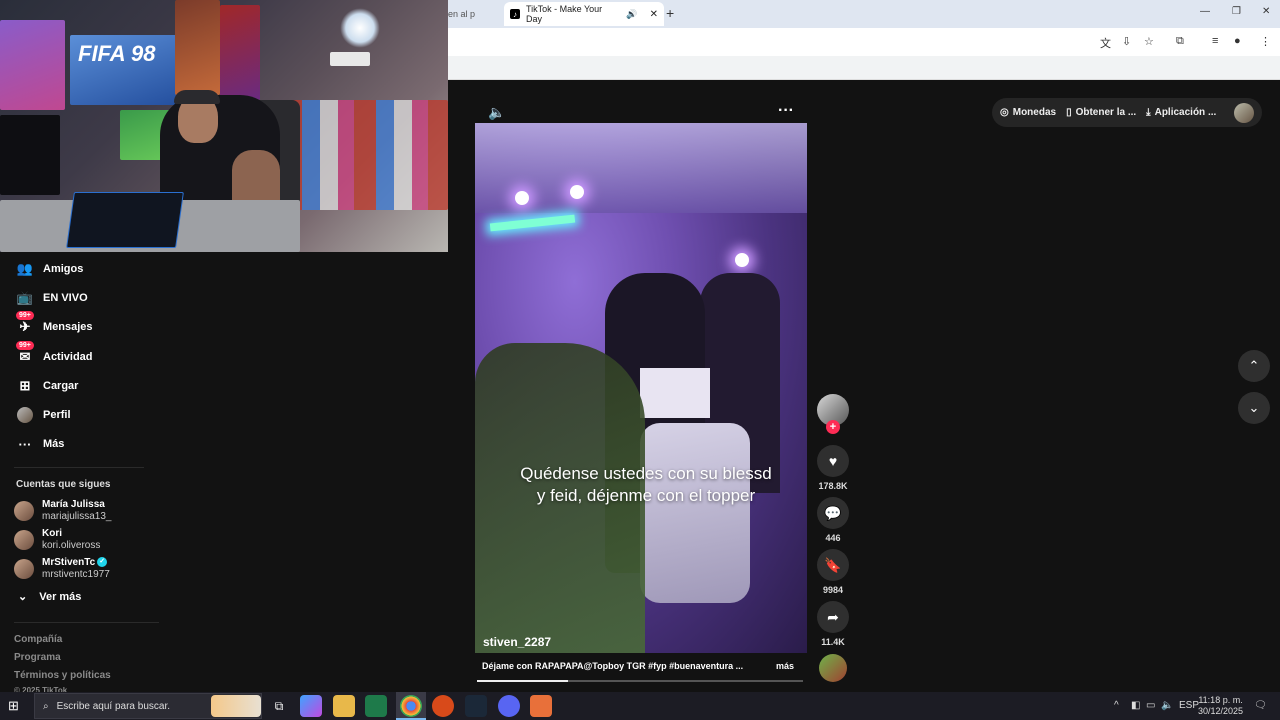  Describe the element at coordinates (148, 706) in the screenshot. I see `taskbar-search: ⌕ Escribe aquí para buscar.` at that location.